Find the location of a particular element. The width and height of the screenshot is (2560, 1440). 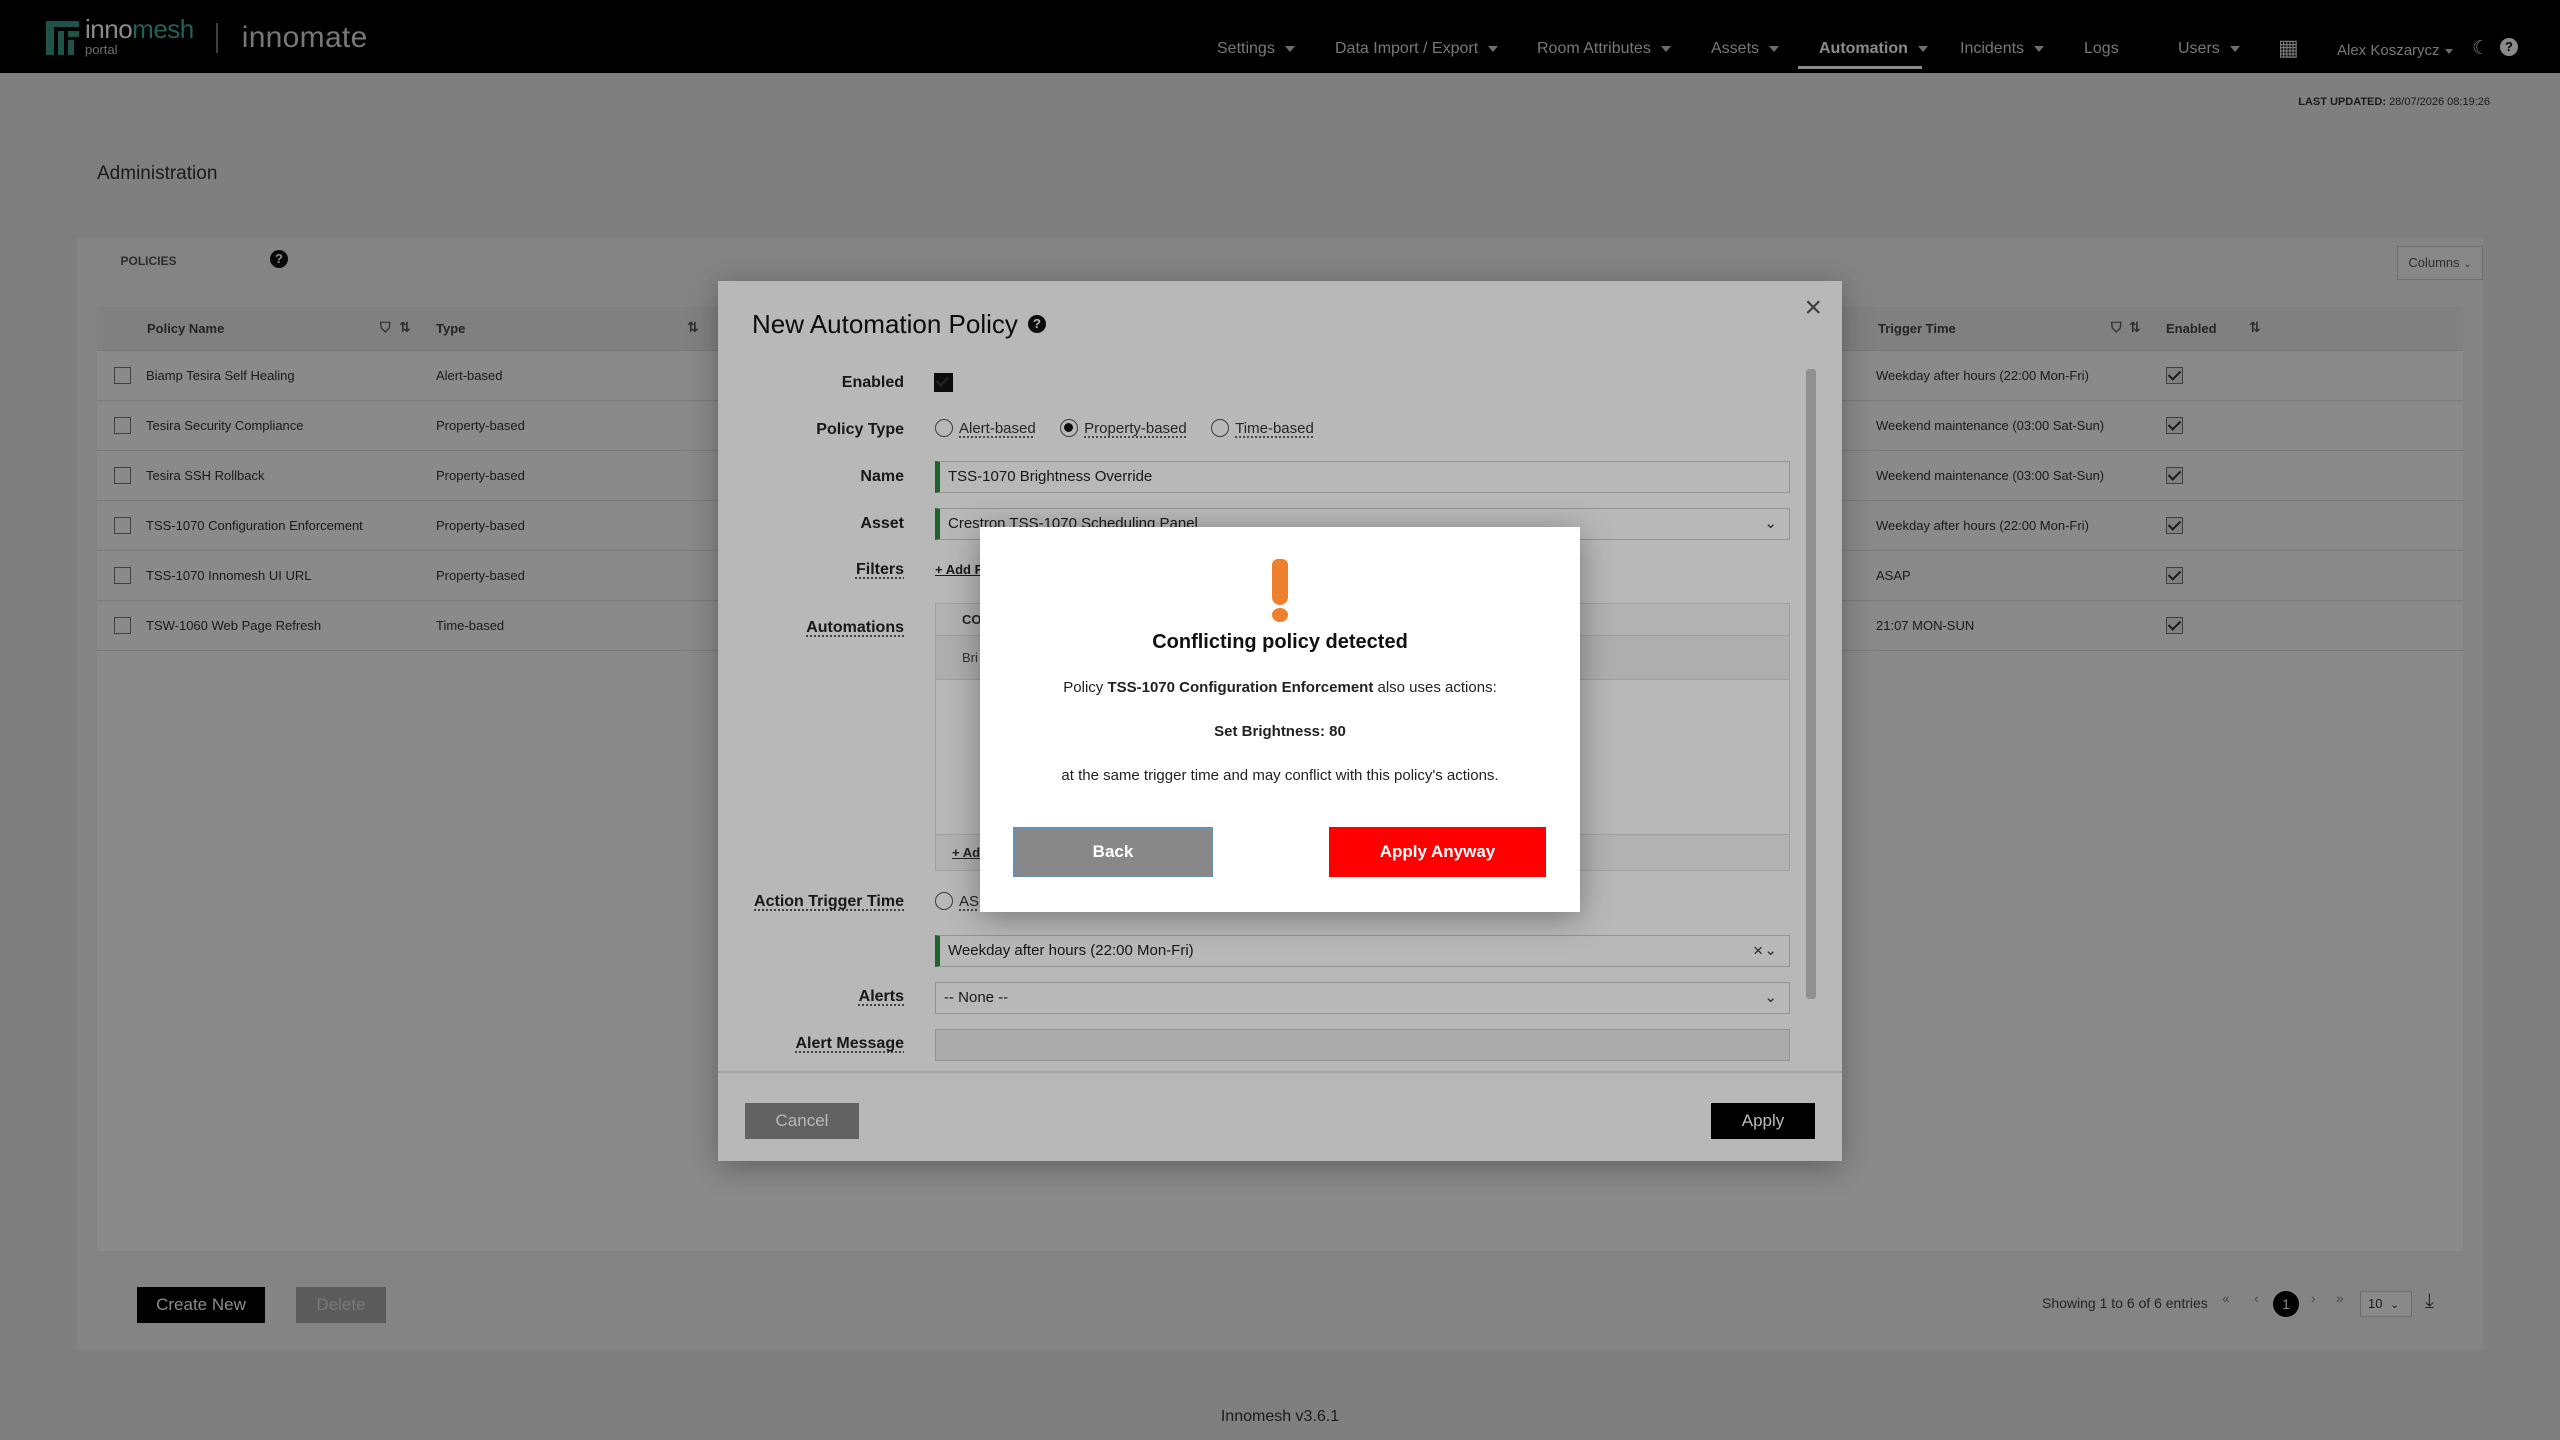

dialog-action: Set Brightness: 80 is located at coordinates (1280, 731).